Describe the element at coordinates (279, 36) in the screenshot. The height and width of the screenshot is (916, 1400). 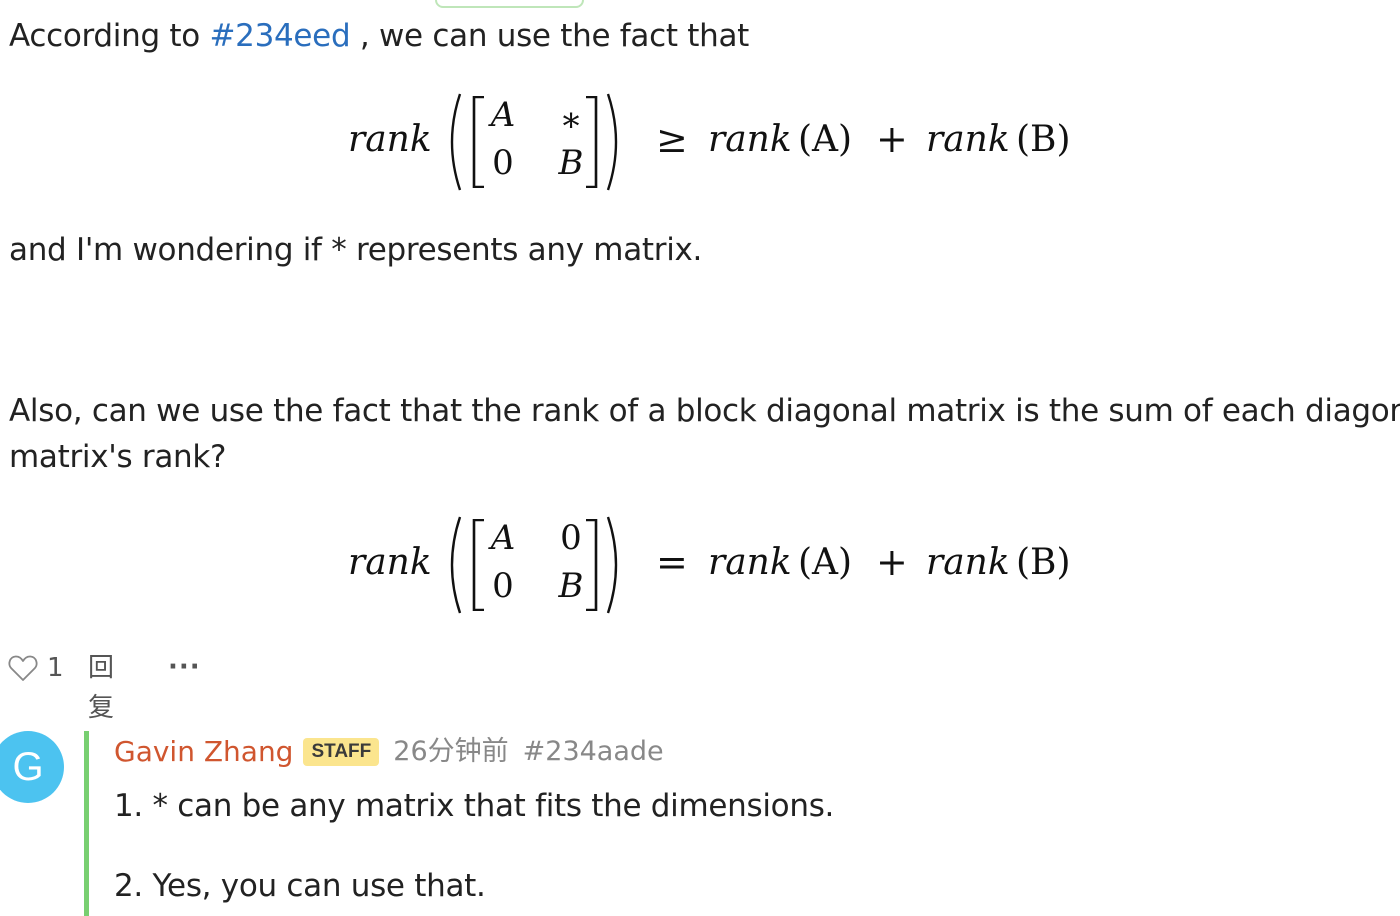
I see `reference-link: #234eed` at that location.